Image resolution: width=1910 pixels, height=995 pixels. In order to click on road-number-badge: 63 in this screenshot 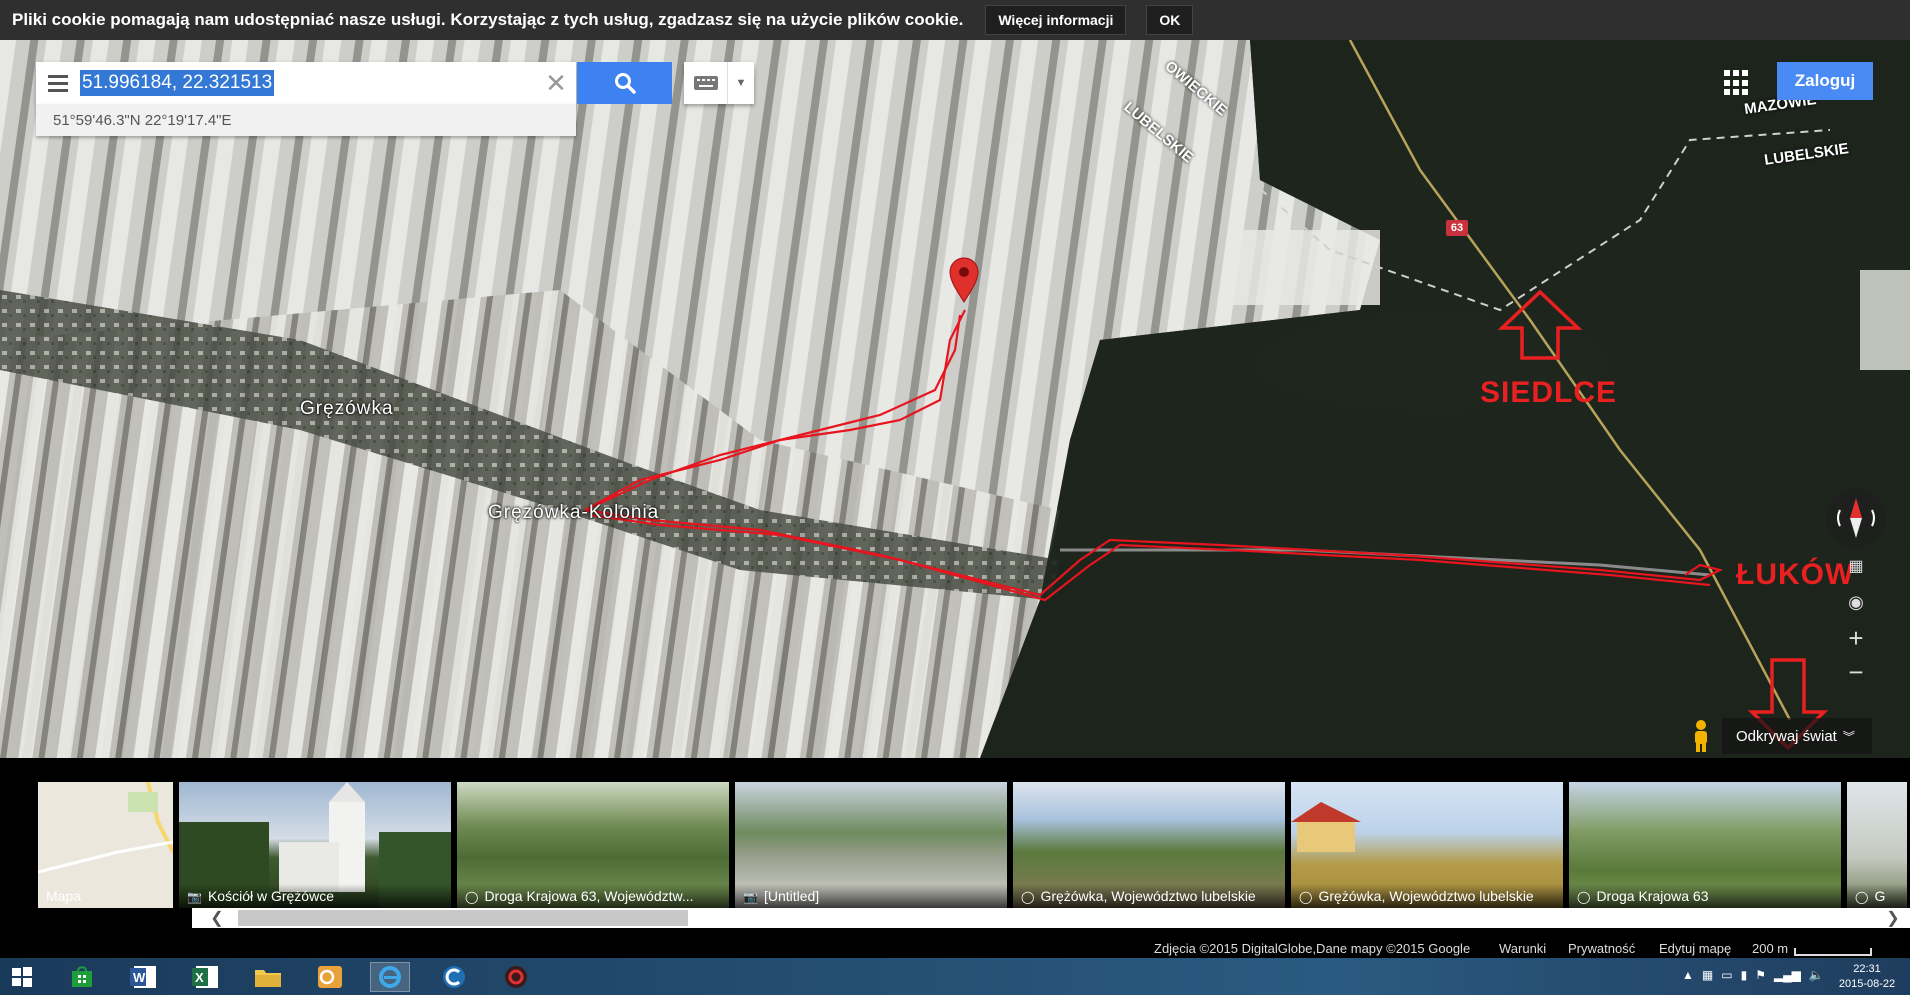, I will do `click(1457, 228)`.